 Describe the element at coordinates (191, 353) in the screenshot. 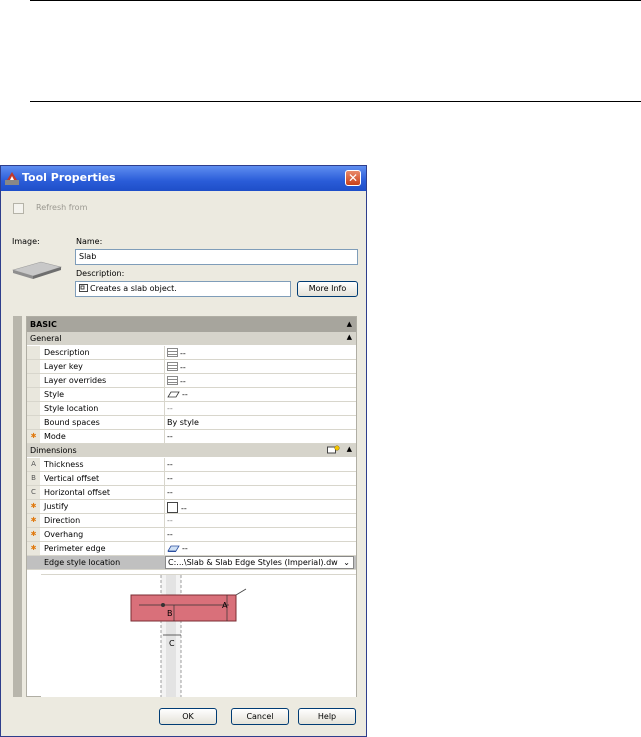

I see `property-row-description: Description --` at that location.